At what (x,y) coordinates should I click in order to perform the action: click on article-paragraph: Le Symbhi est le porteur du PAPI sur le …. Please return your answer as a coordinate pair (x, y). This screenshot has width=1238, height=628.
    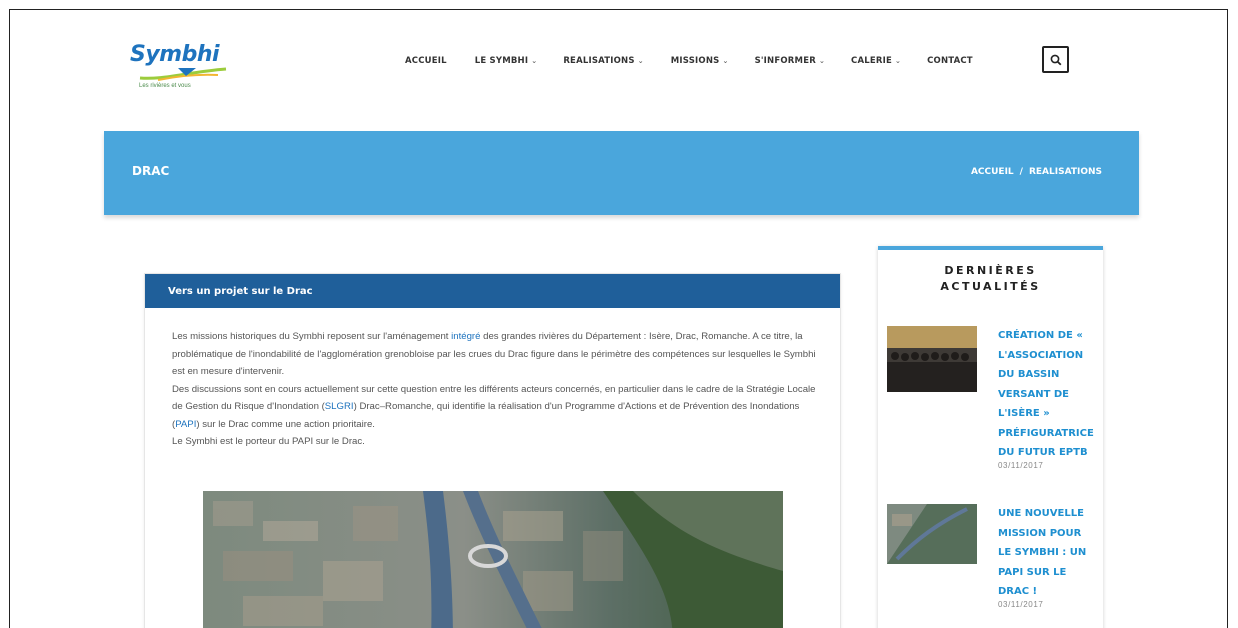
    Looking at the image, I should click on (268, 441).